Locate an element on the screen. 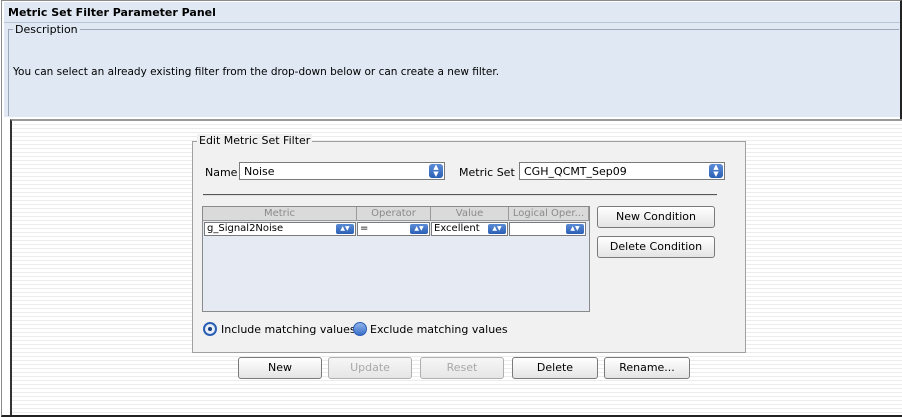 The height and width of the screenshot is (417, 902). reset-button: Reset is located at coordinates (462, 368).